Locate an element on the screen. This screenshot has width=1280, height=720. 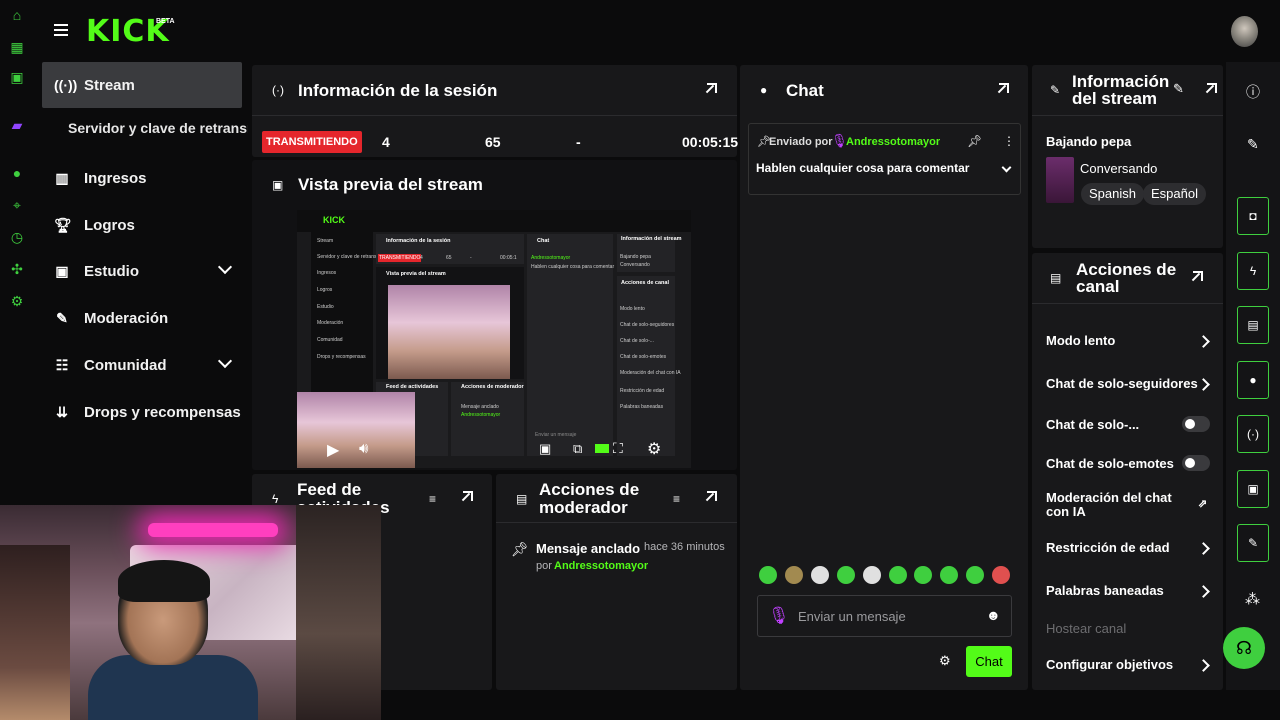
play-icon: ▶ is located at coordinates (333, 450).